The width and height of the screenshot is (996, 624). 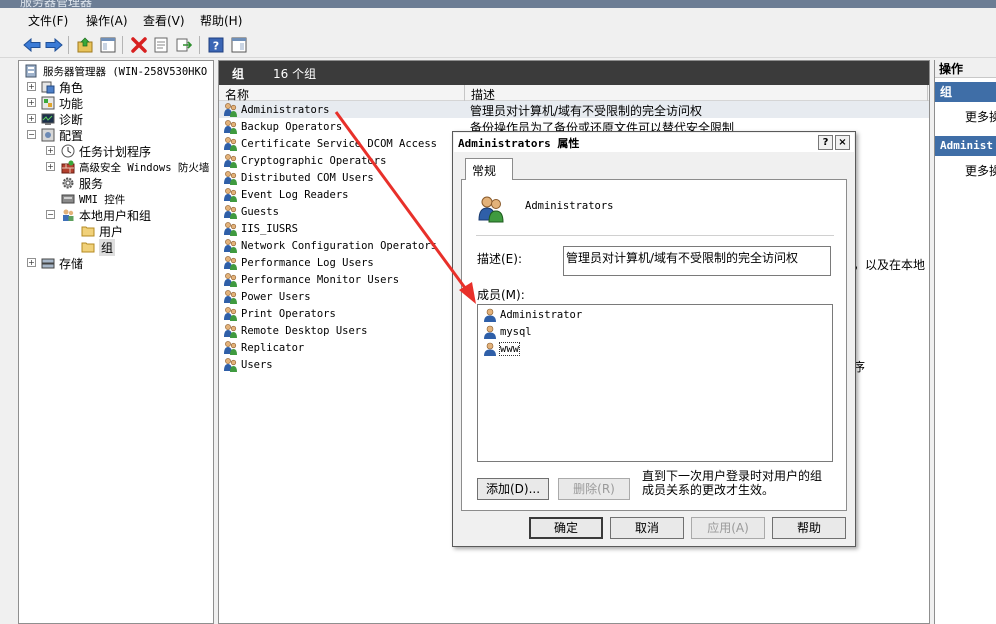 I want to click on group-name: Guests, so click(x=260, y=211).